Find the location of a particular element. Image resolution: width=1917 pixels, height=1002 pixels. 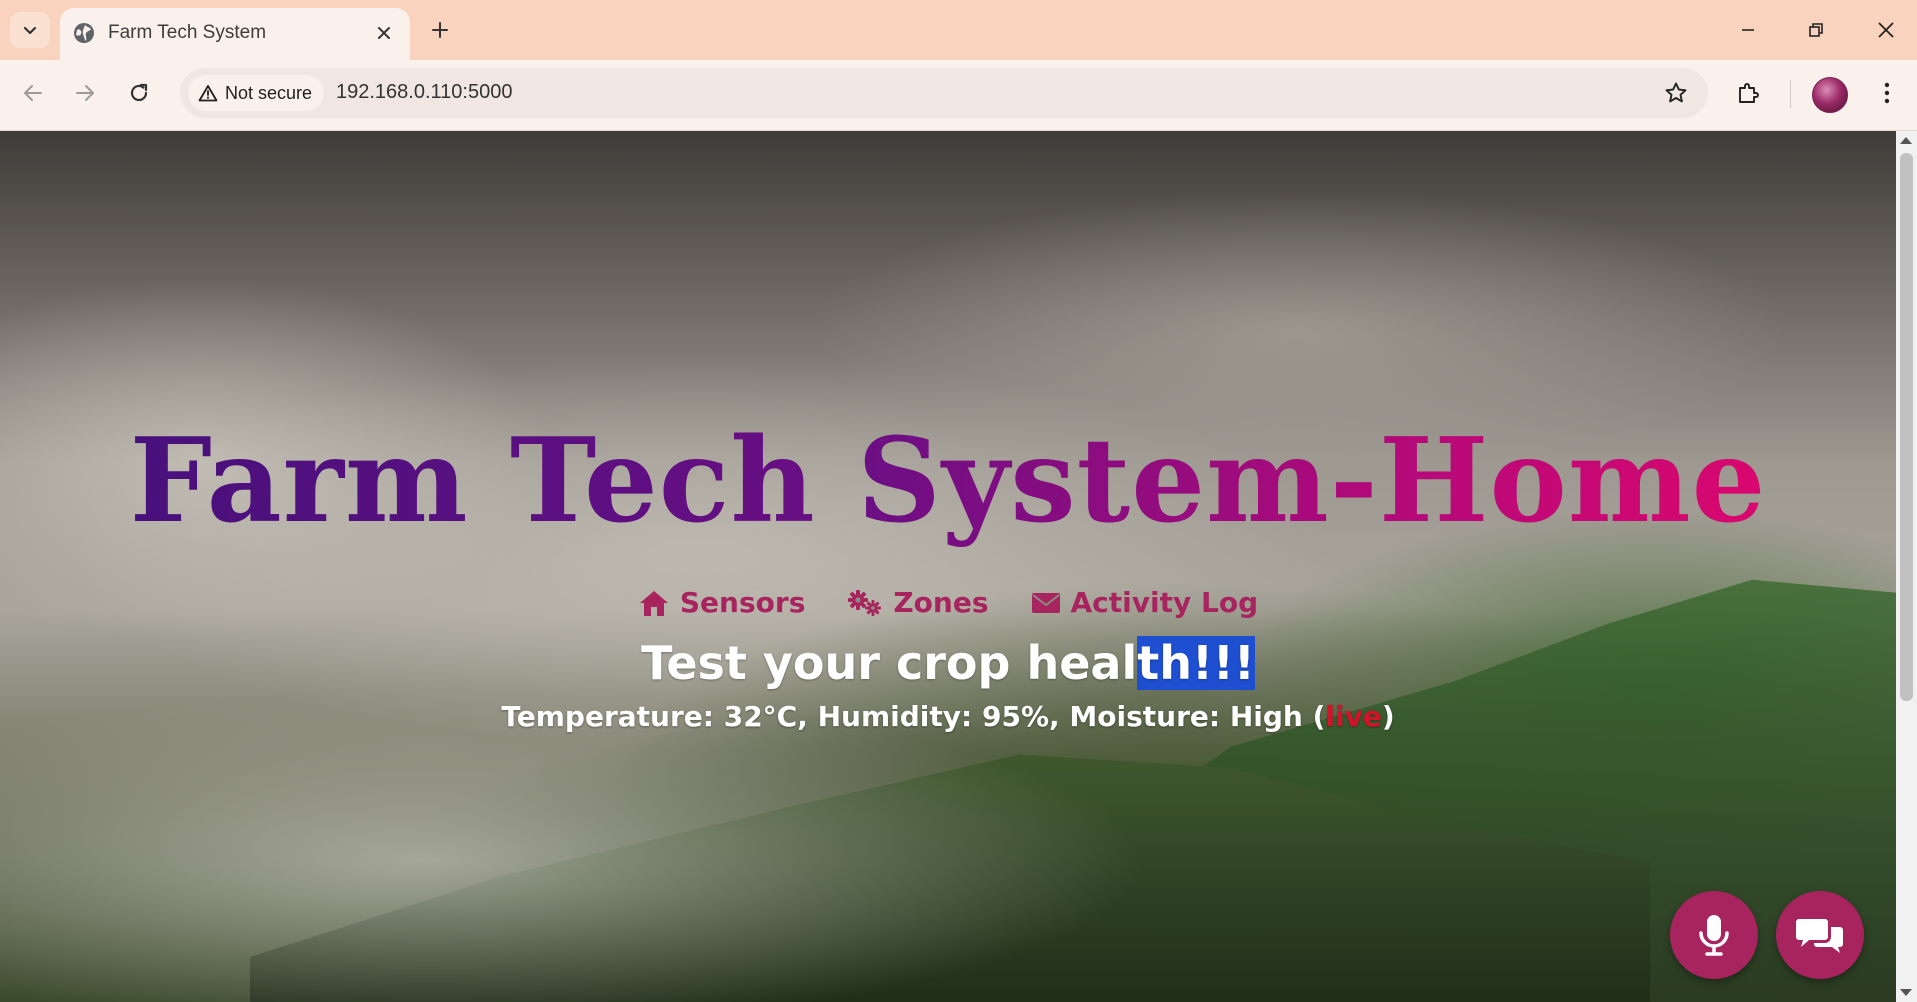

forward-arrow-icon is located at coordinates (85, 93).